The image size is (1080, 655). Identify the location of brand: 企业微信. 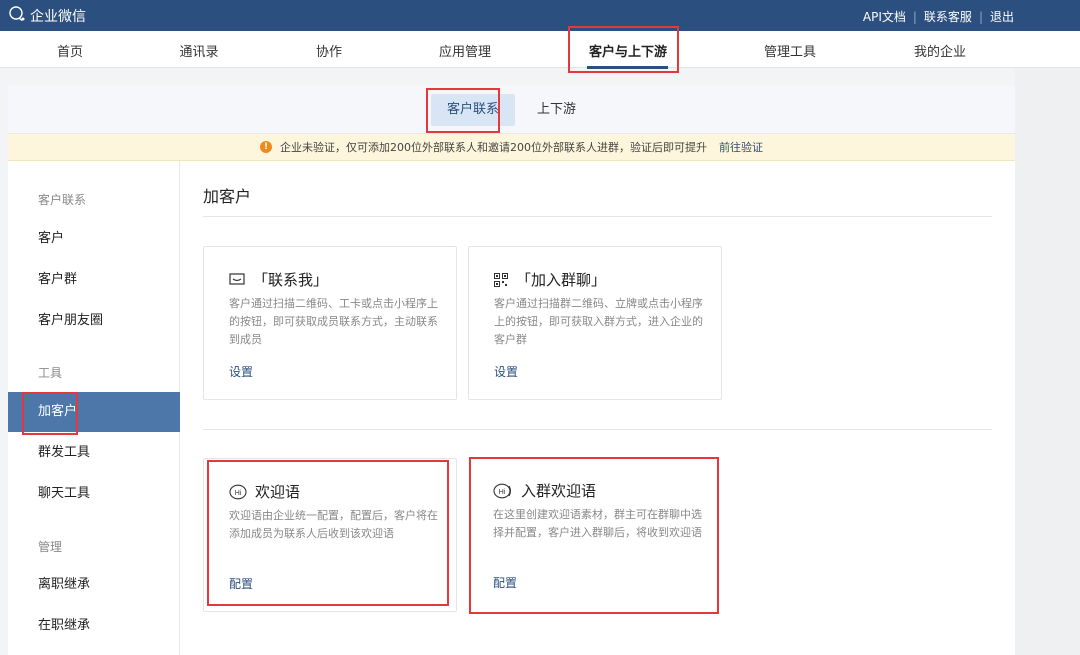
(47, 16).